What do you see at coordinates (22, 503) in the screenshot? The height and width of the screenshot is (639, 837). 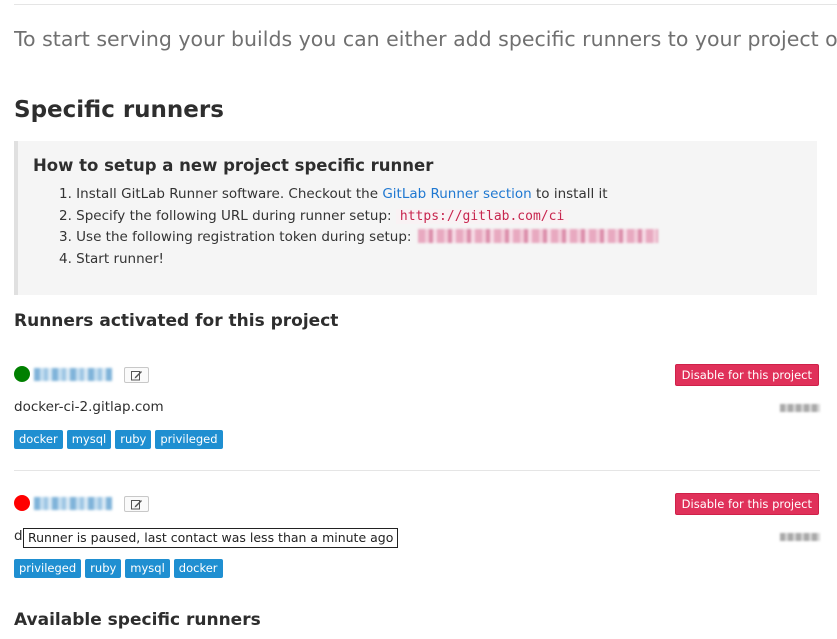 I see `status-paused-icon` at bounding box center [22, 503].